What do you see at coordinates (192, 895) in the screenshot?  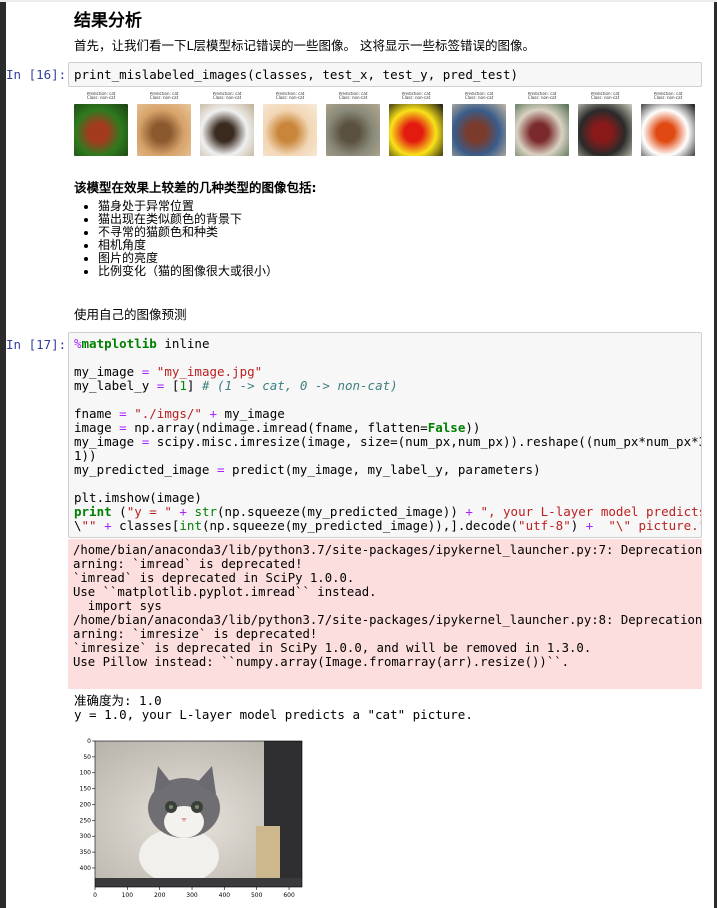 I see `x-tick-label: 300` at bounding box center [192, 895].